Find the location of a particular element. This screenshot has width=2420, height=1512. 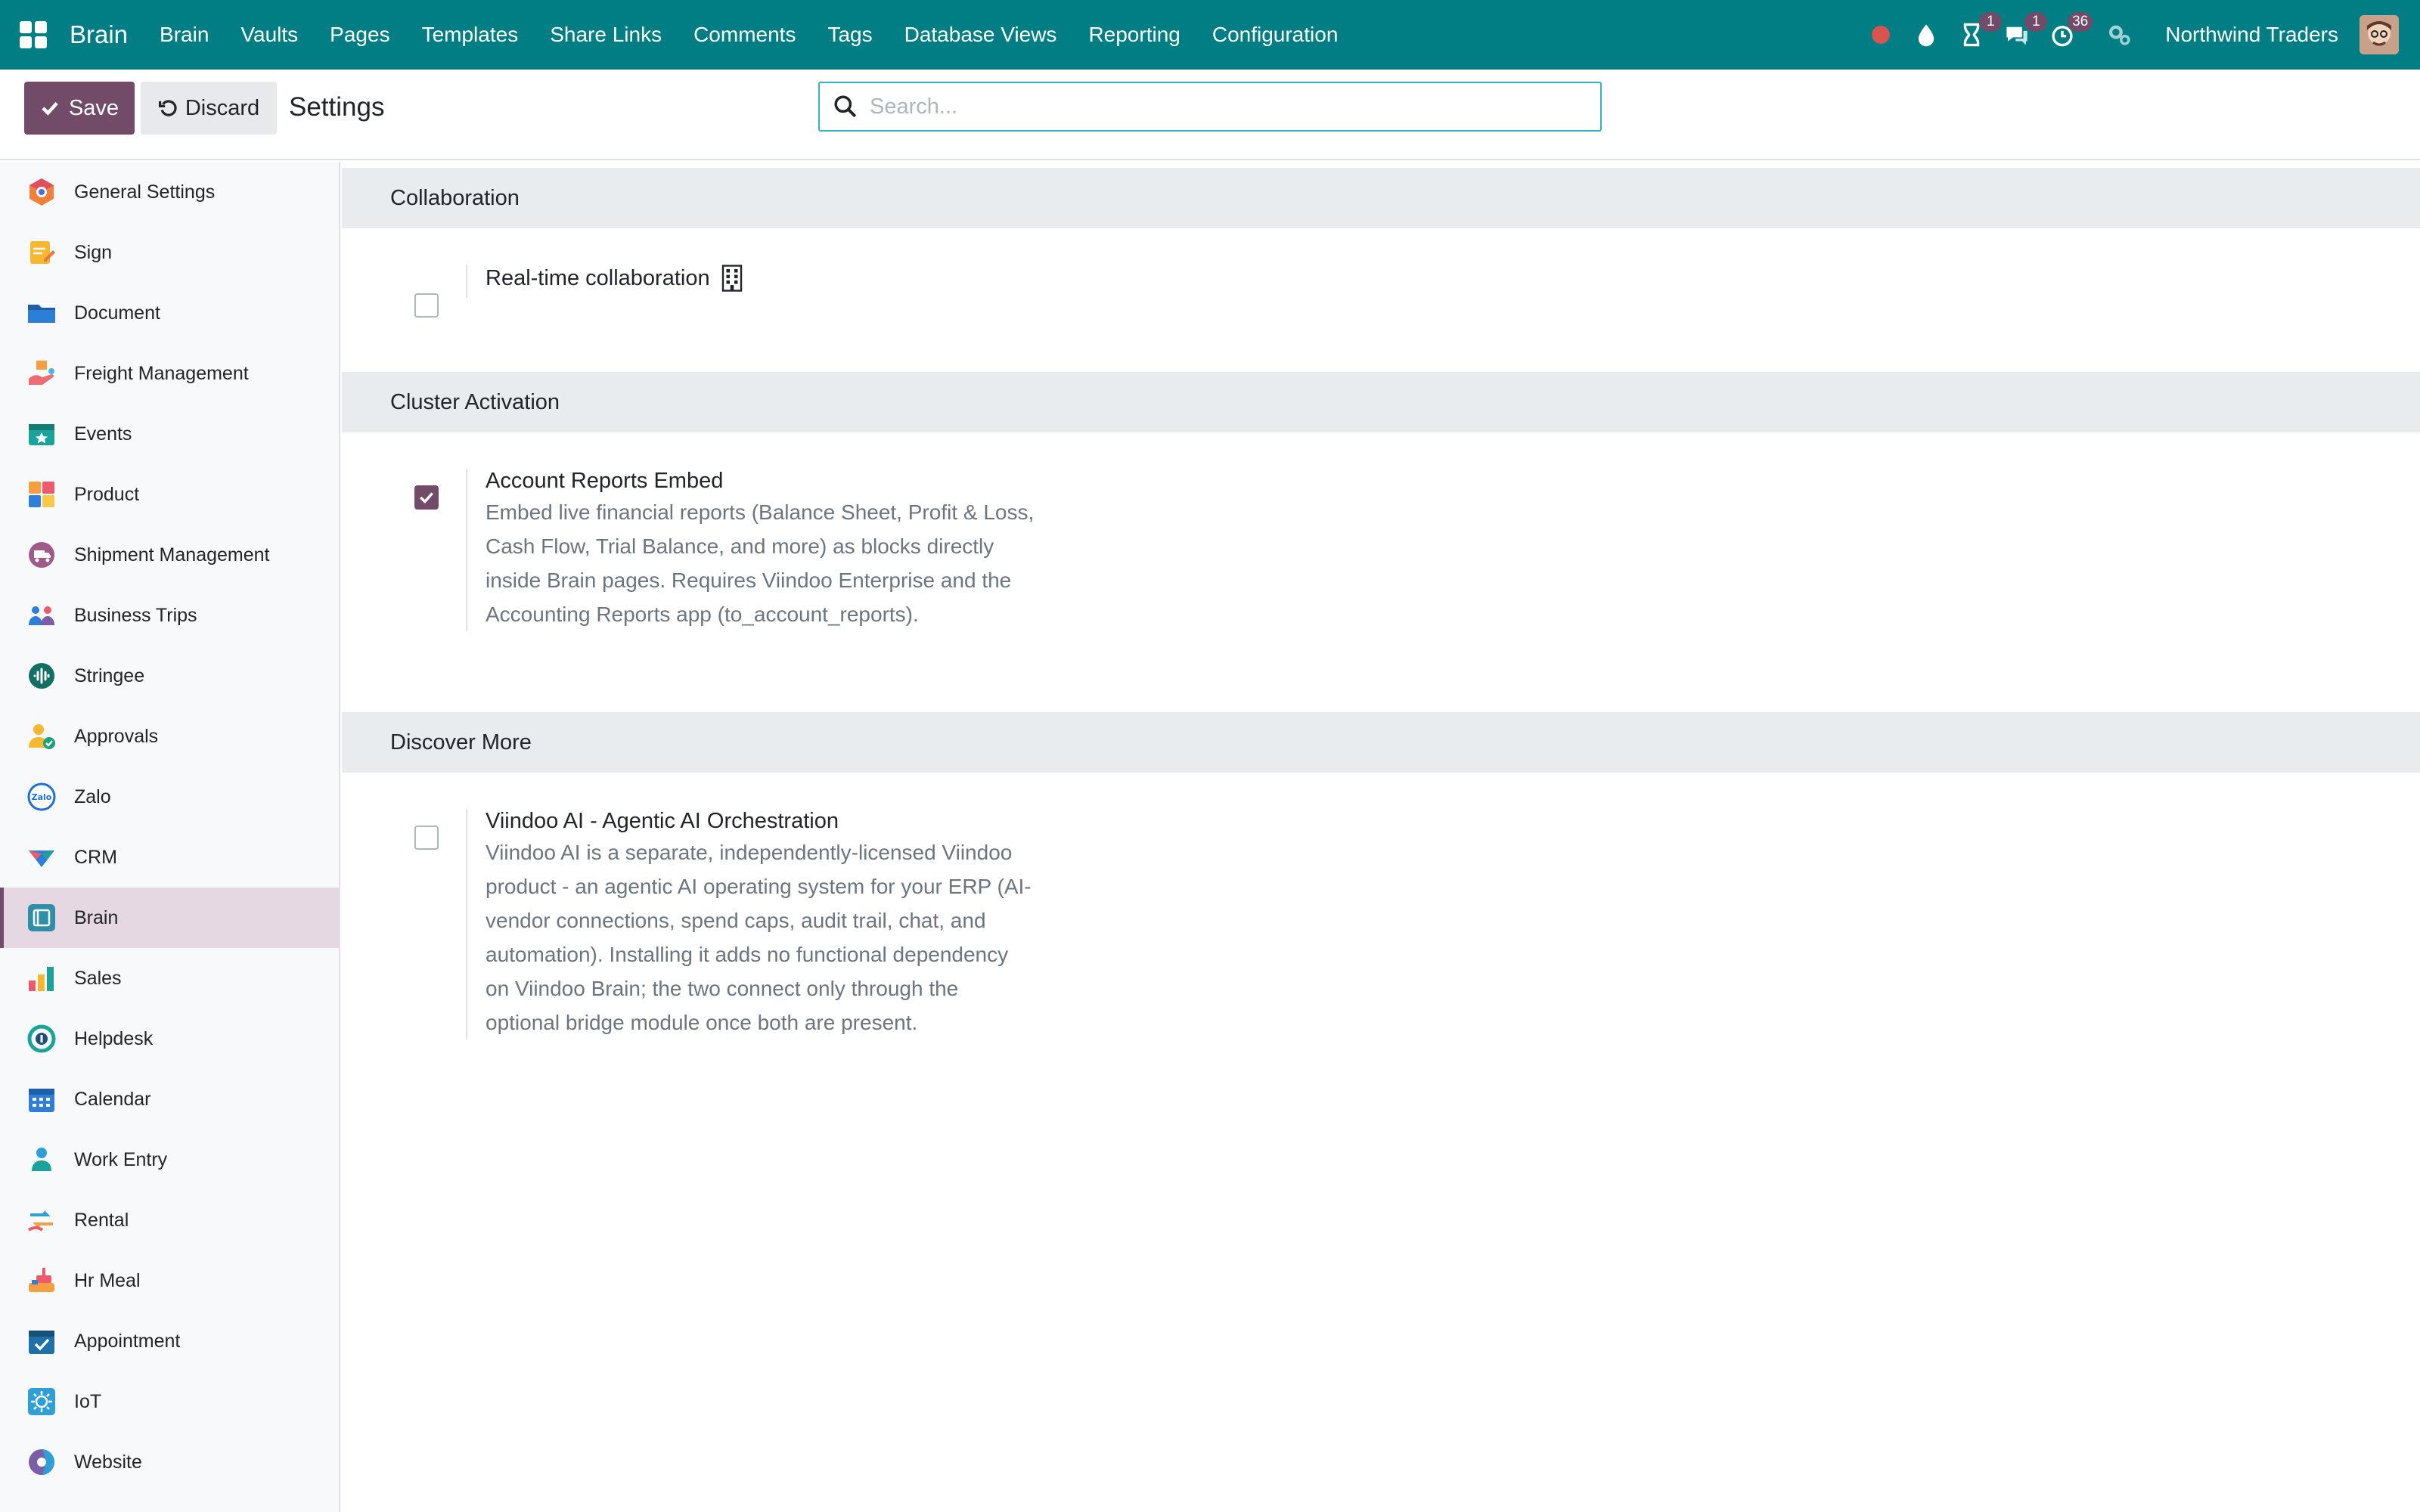

business-trips-icon is located at coordinates (41, 615).